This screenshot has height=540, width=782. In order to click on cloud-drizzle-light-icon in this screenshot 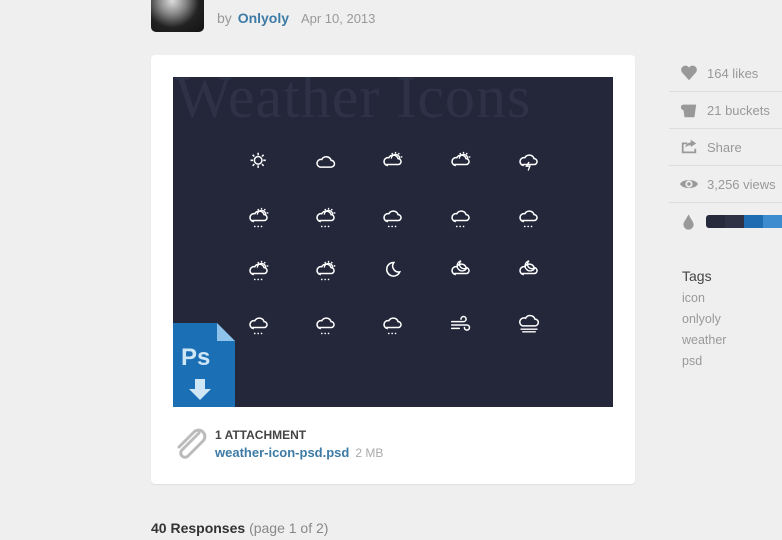, I will do `click(258, 326)`.